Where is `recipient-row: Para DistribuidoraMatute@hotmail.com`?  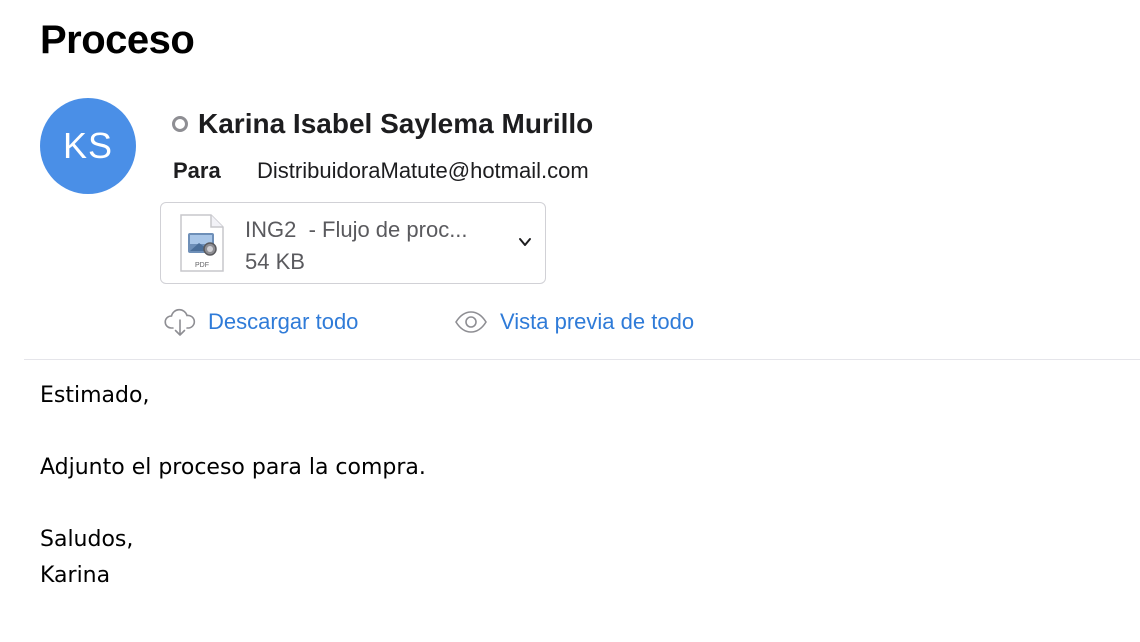
recipient-row: Para DistribuidoraMatute@hotmail.com is located at coordinates (381, 171).